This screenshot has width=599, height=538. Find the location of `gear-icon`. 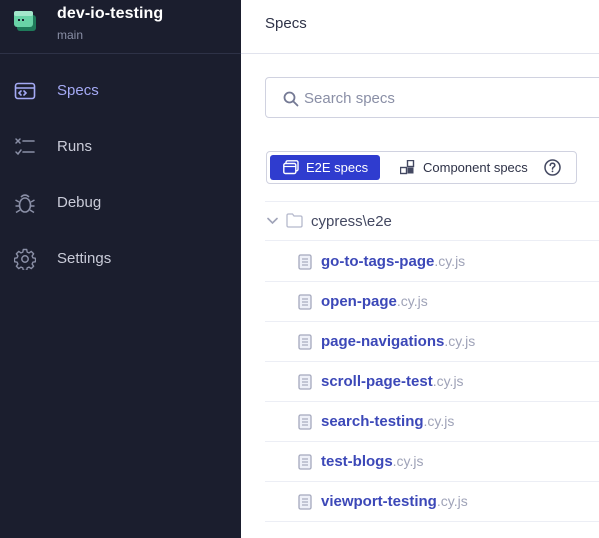

gear-icon is located at coordinates (25, 259).